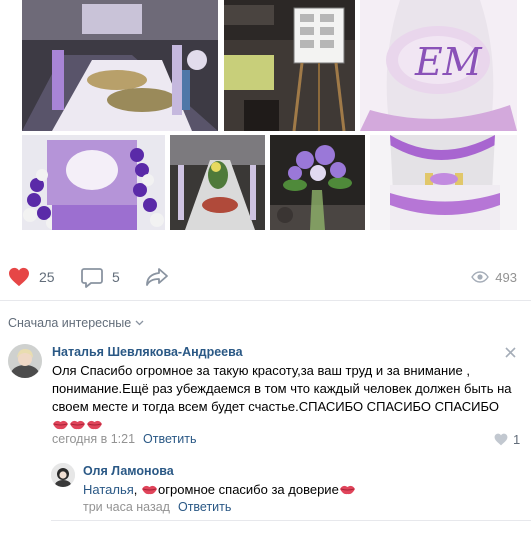 The image size is (531, 535). What do you see at coordinates (289, 65) in the screenshot?
I see `photo-seating-board` at bounding box center [289, 65].